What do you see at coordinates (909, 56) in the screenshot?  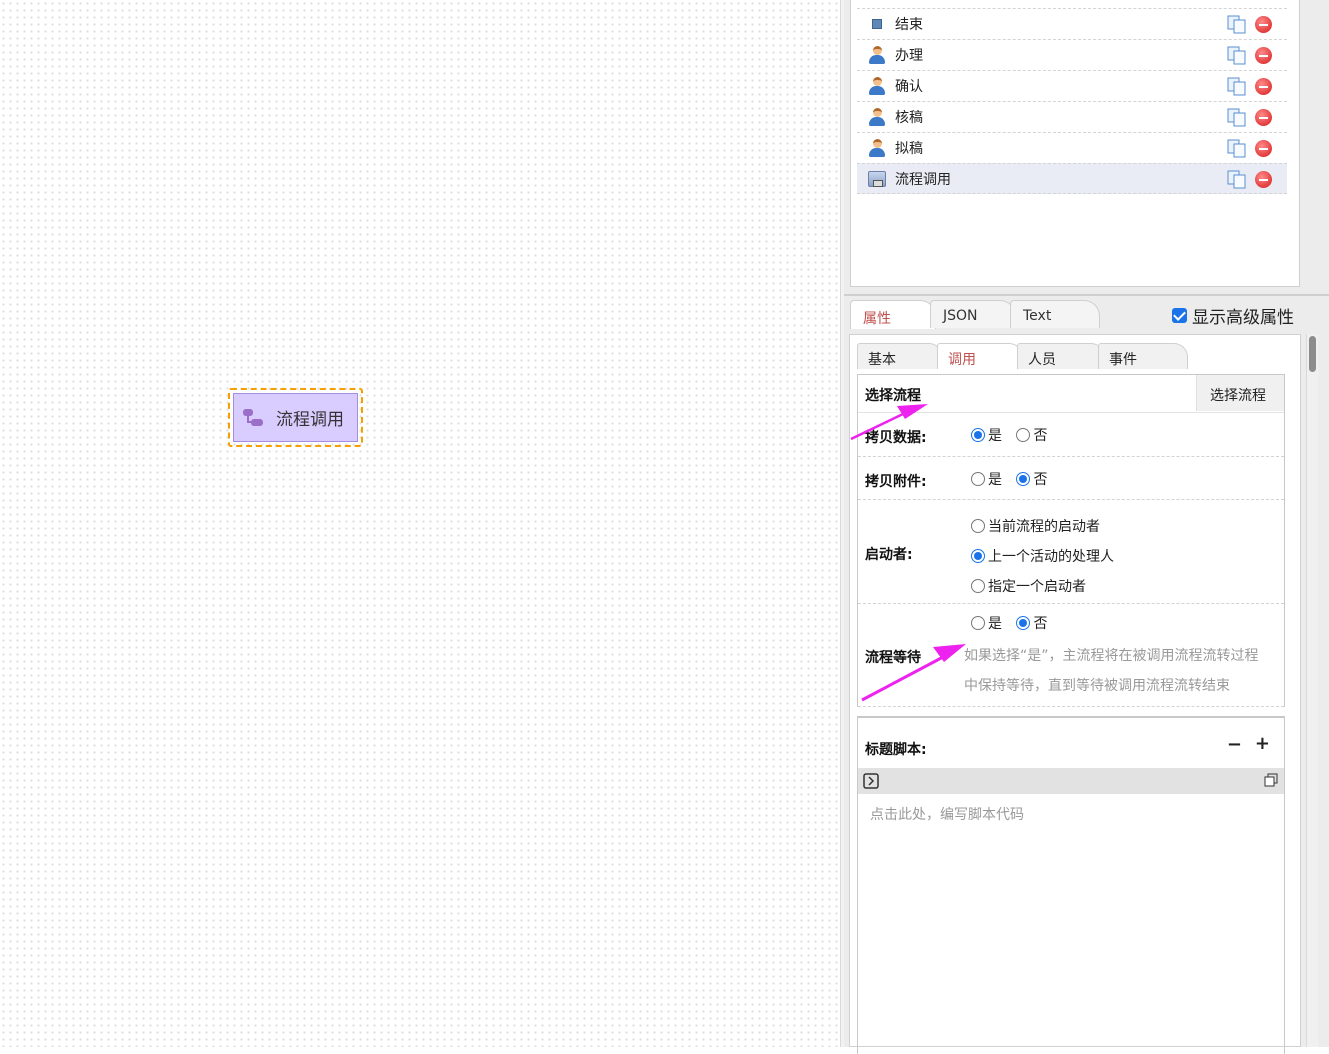 I see `activity-name: 办理` at bounding box center [909, 56].